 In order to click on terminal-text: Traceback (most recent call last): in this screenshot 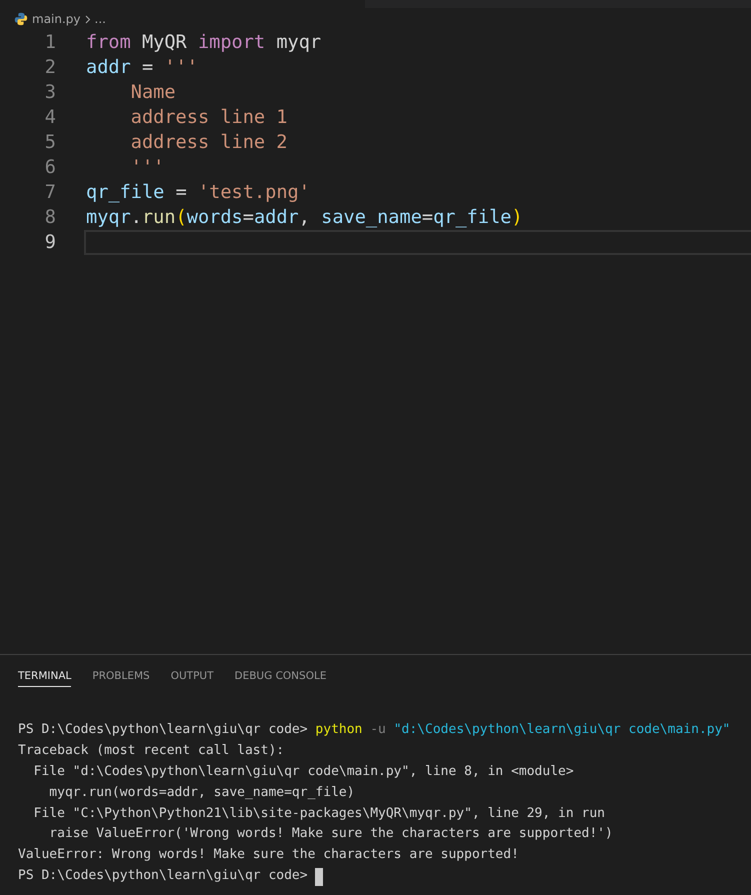, I will do `click(151, 751)`.